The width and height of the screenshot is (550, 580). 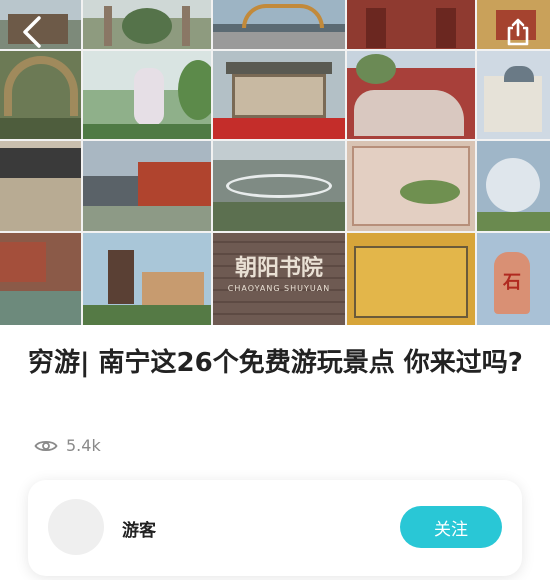 I want to click on share-icon, so click(x=518, y=32).